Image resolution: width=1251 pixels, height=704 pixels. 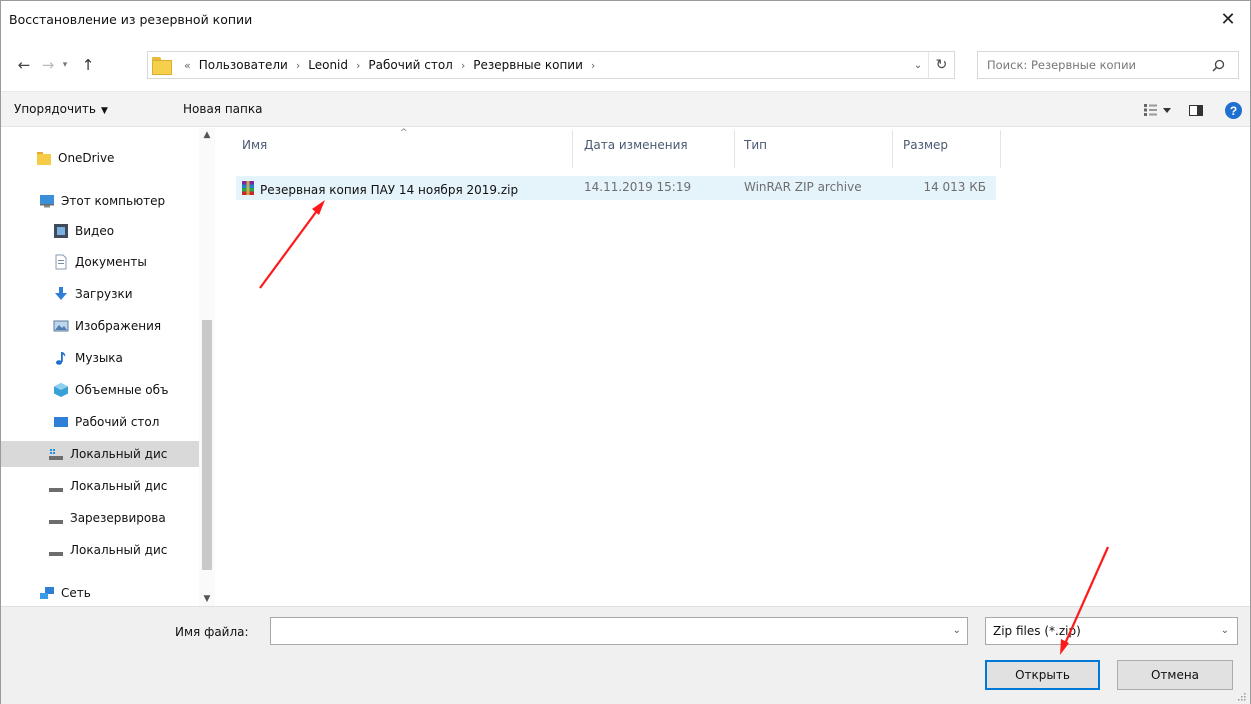 I want to click on breadcrumb-overflow: «, so click(x=187, y=65).